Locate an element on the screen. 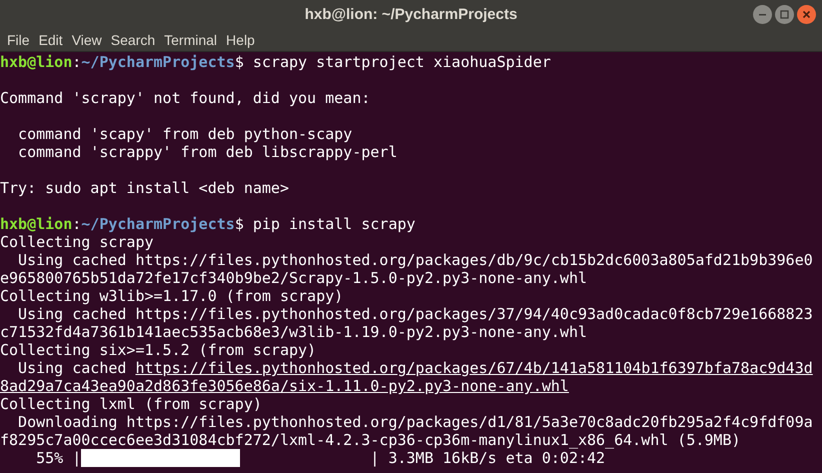  window-title: hxb@lion: ~/PycharmProjects is located at coordinates (411, 14).